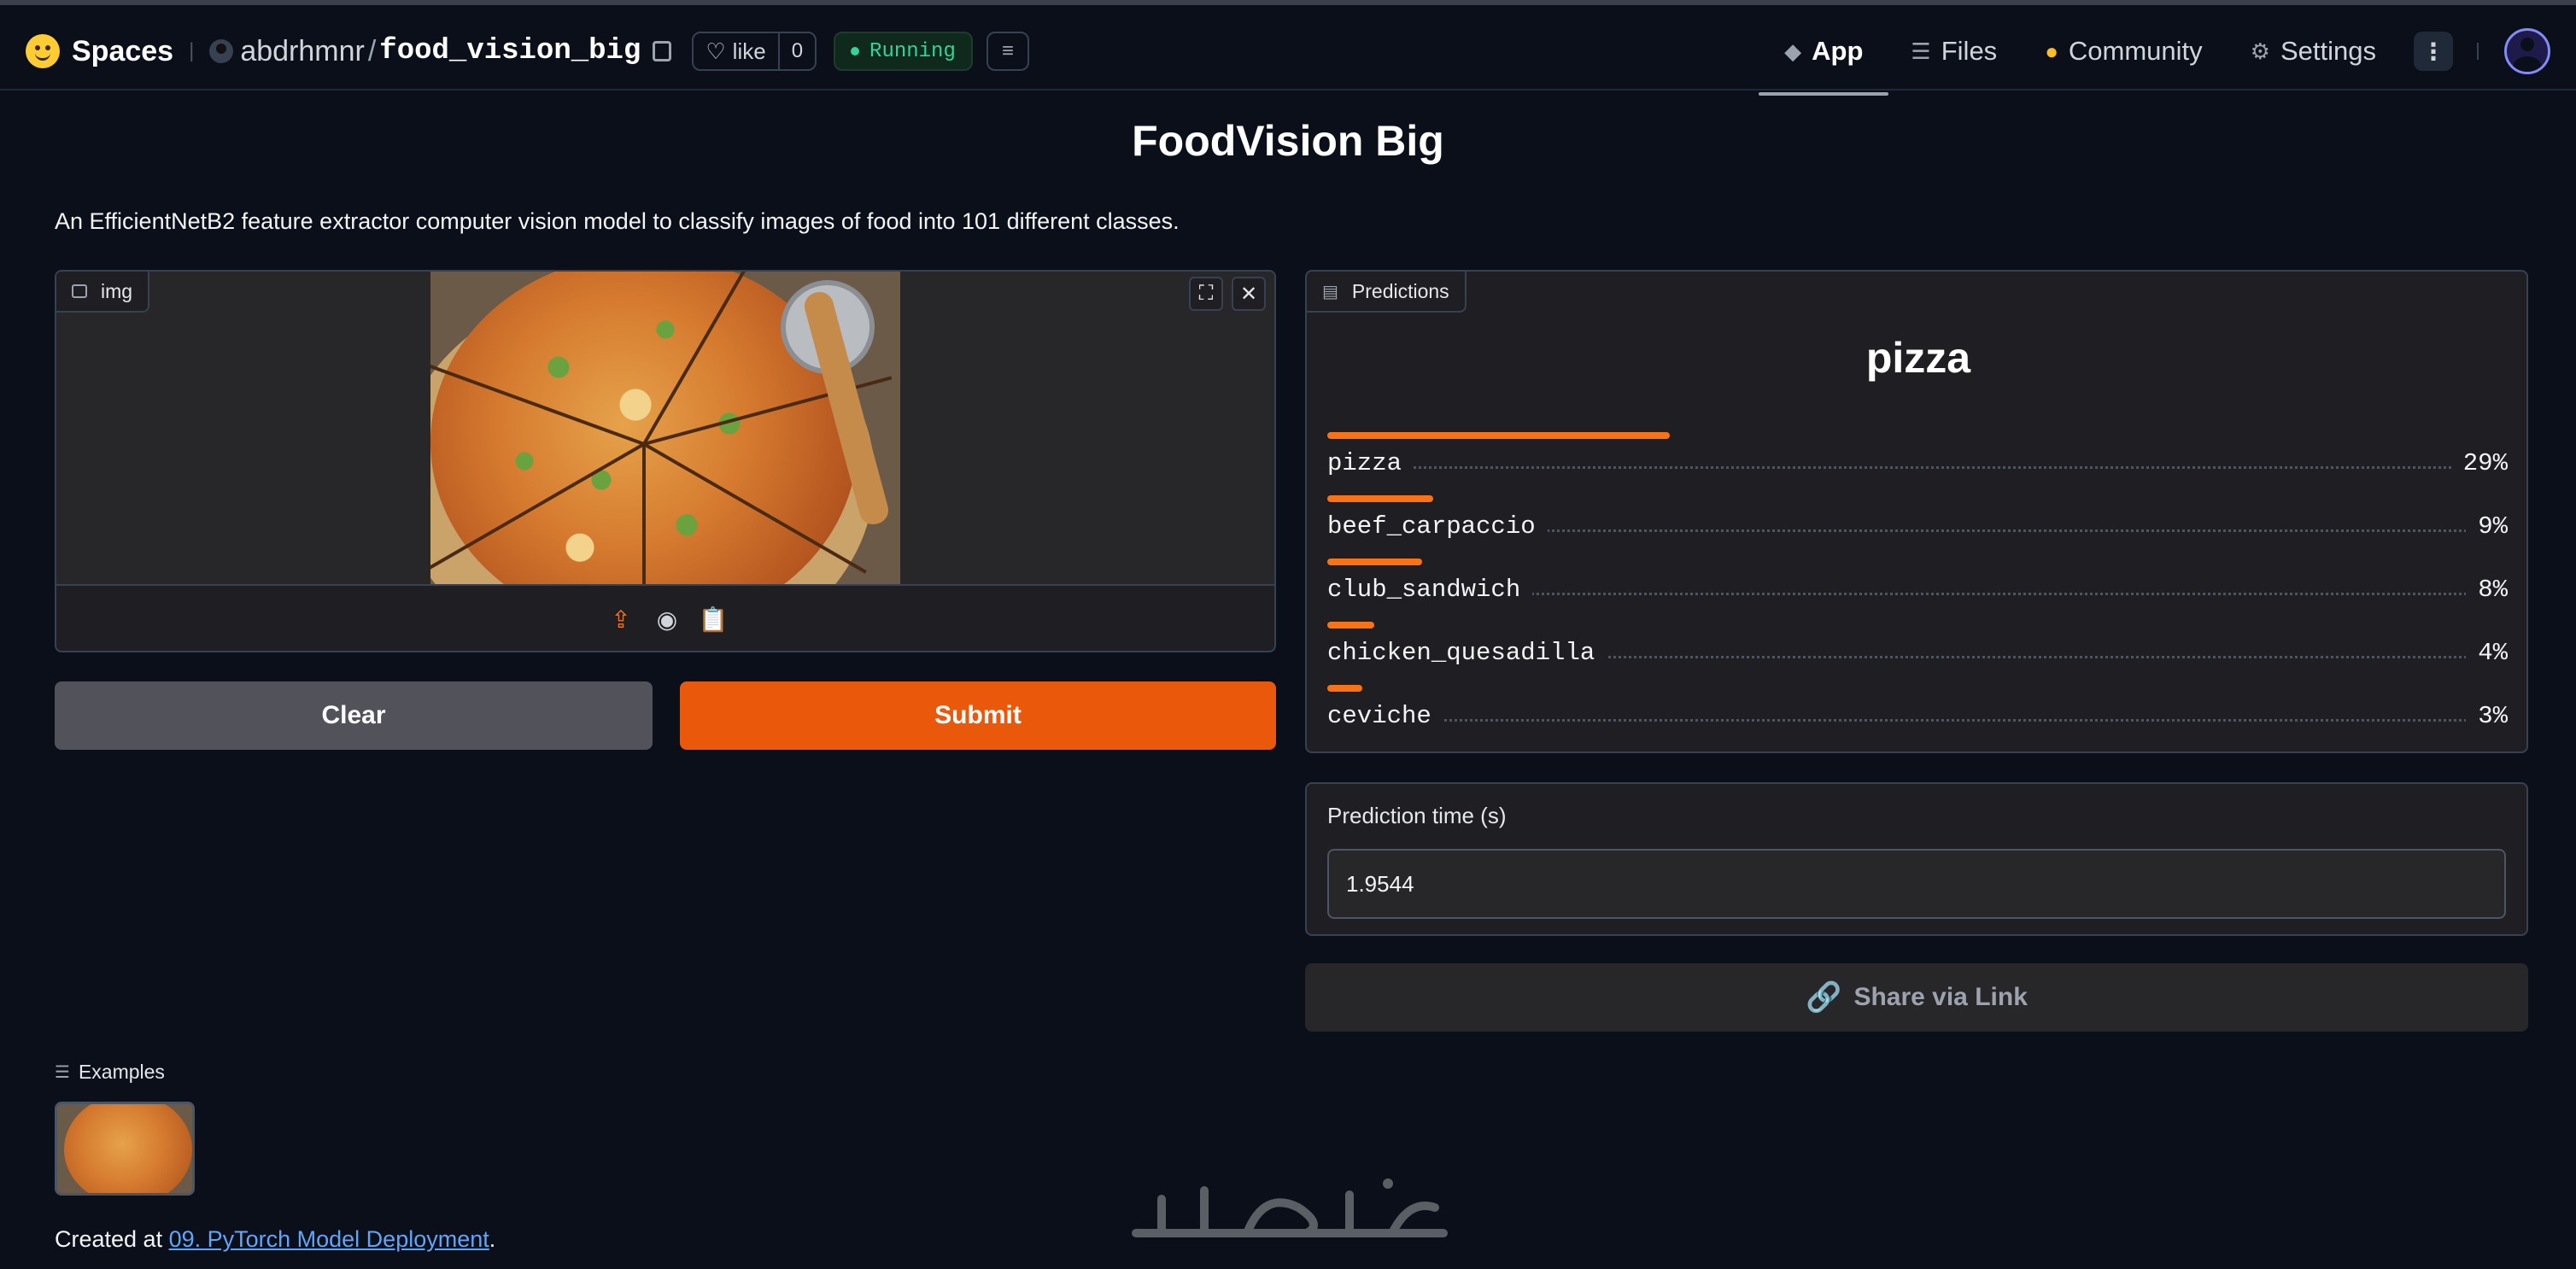 This screenshot has width=2576, height=1269. I want to click on clipboard-icon: 📋, so click(714, 619).